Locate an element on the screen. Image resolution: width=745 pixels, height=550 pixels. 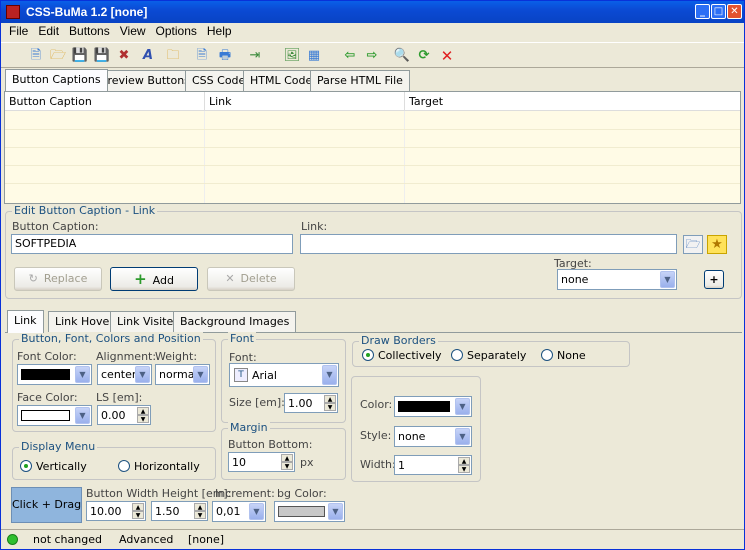
px-unit-label: px is located at coordinates (307, 462).